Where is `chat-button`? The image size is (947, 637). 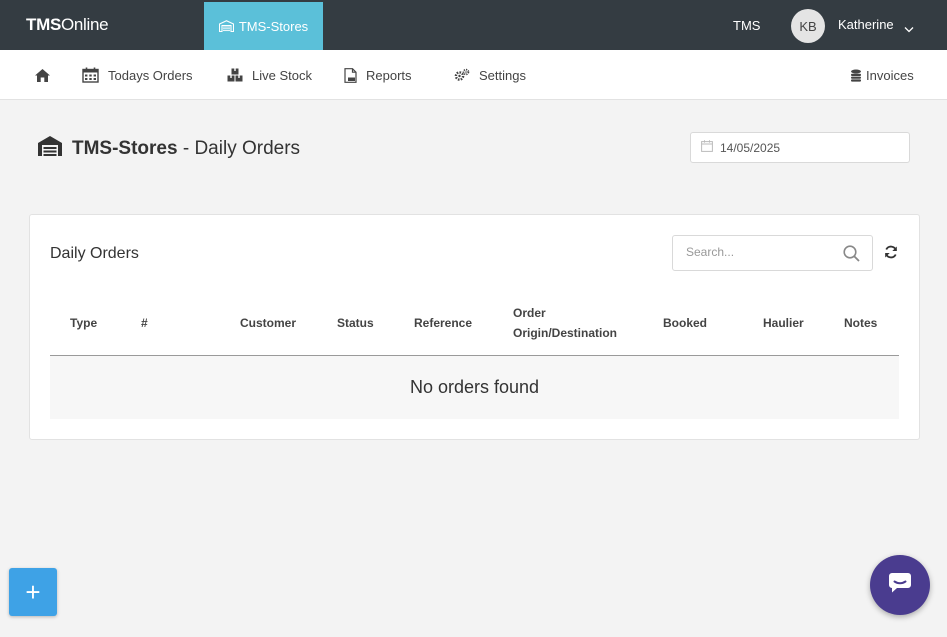 chat-button is located at coordinates (900, 585).